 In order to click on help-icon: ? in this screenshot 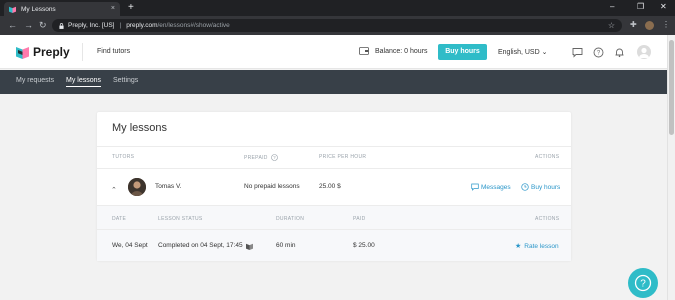, I will do `click(598, 52)`.